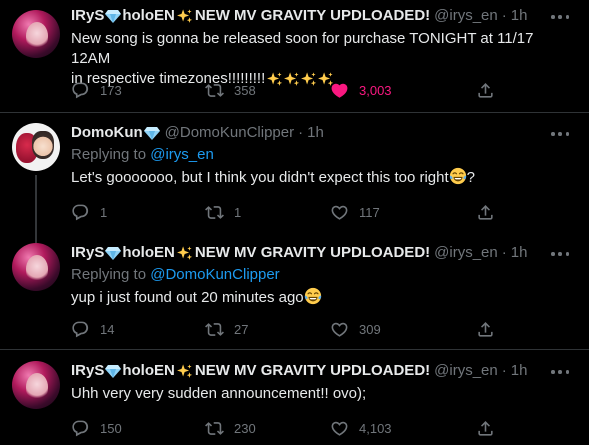 The width and height of the screenshot is (589, 445). Describe the element at coordinates (89, 212) in the screenshot. I see `reply-button: 1` at that location.